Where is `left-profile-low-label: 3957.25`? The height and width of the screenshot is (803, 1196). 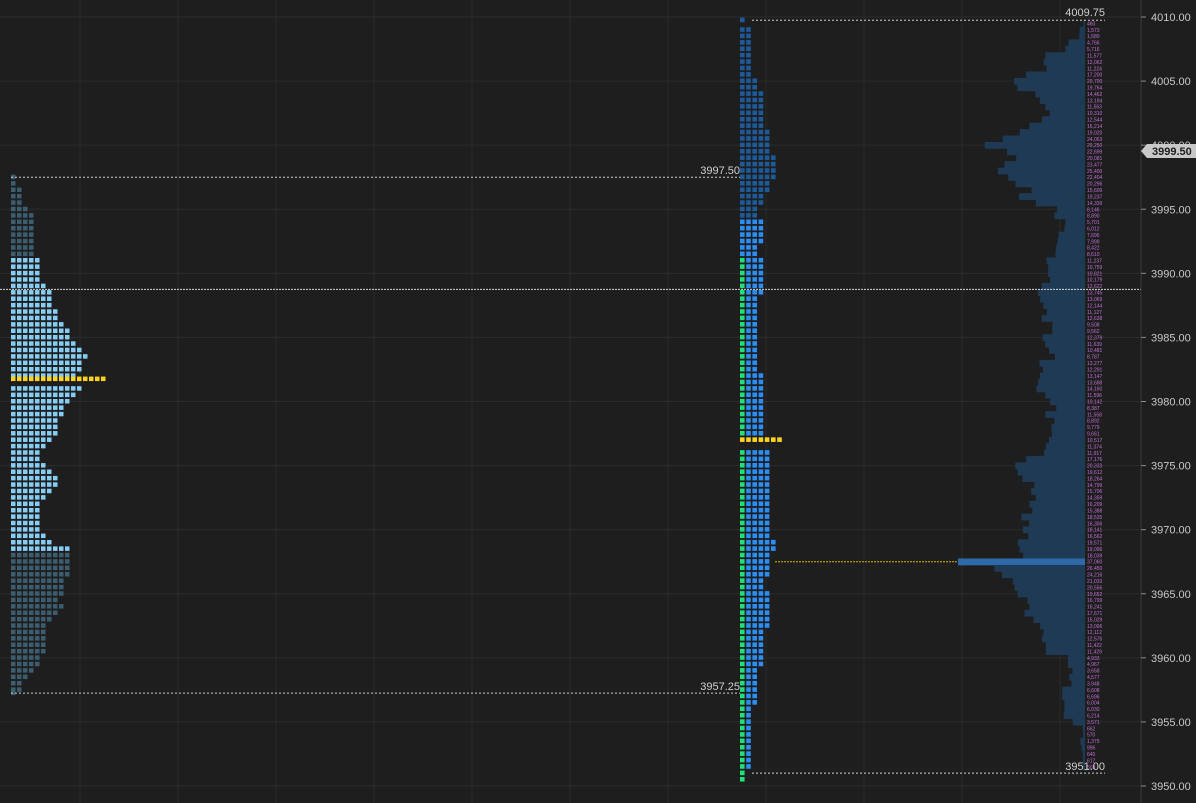
left-profile-low-label: 3957.25 is located at coordinates (720, 687).